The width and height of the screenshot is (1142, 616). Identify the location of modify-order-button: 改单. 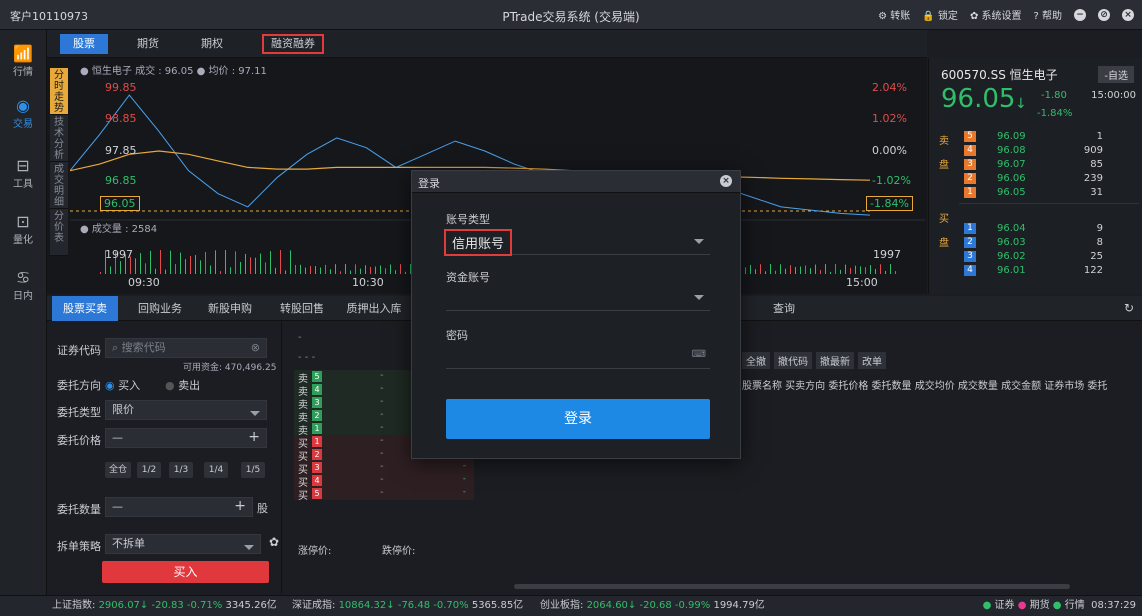
(872, 360).